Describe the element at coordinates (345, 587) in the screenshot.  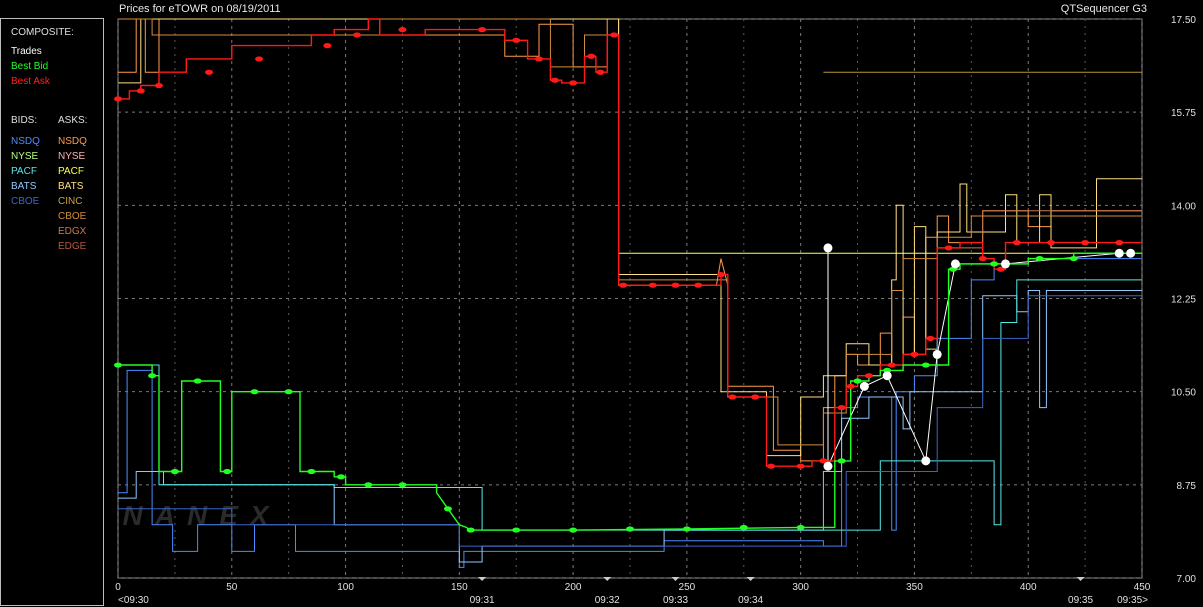
I see `x-tick-label: 100` at that location.